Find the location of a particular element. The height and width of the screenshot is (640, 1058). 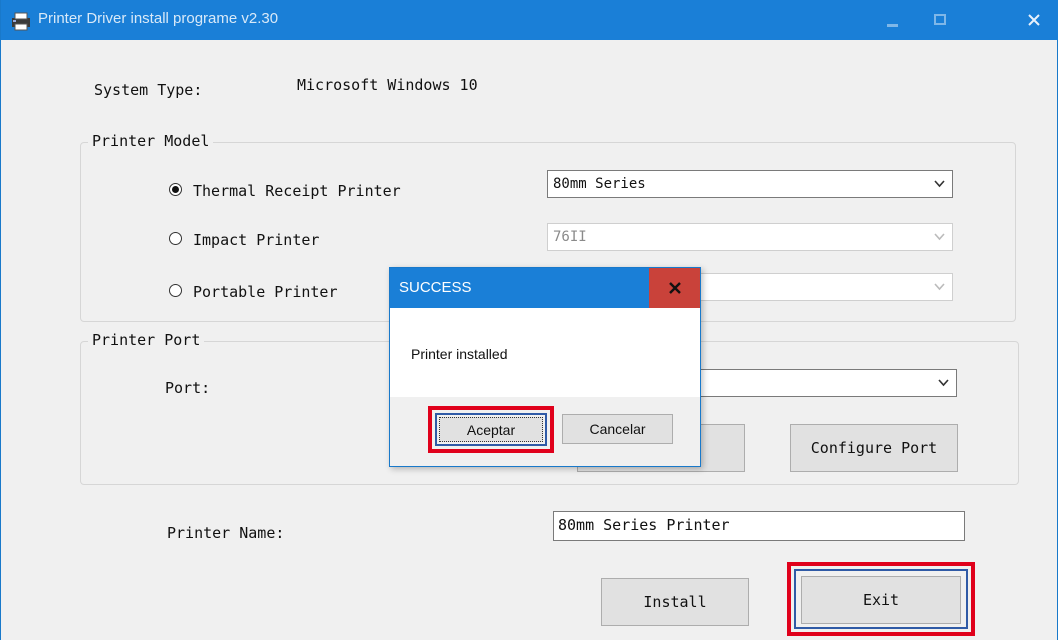

exit-button: Exit is located at coordinates (881, 600).